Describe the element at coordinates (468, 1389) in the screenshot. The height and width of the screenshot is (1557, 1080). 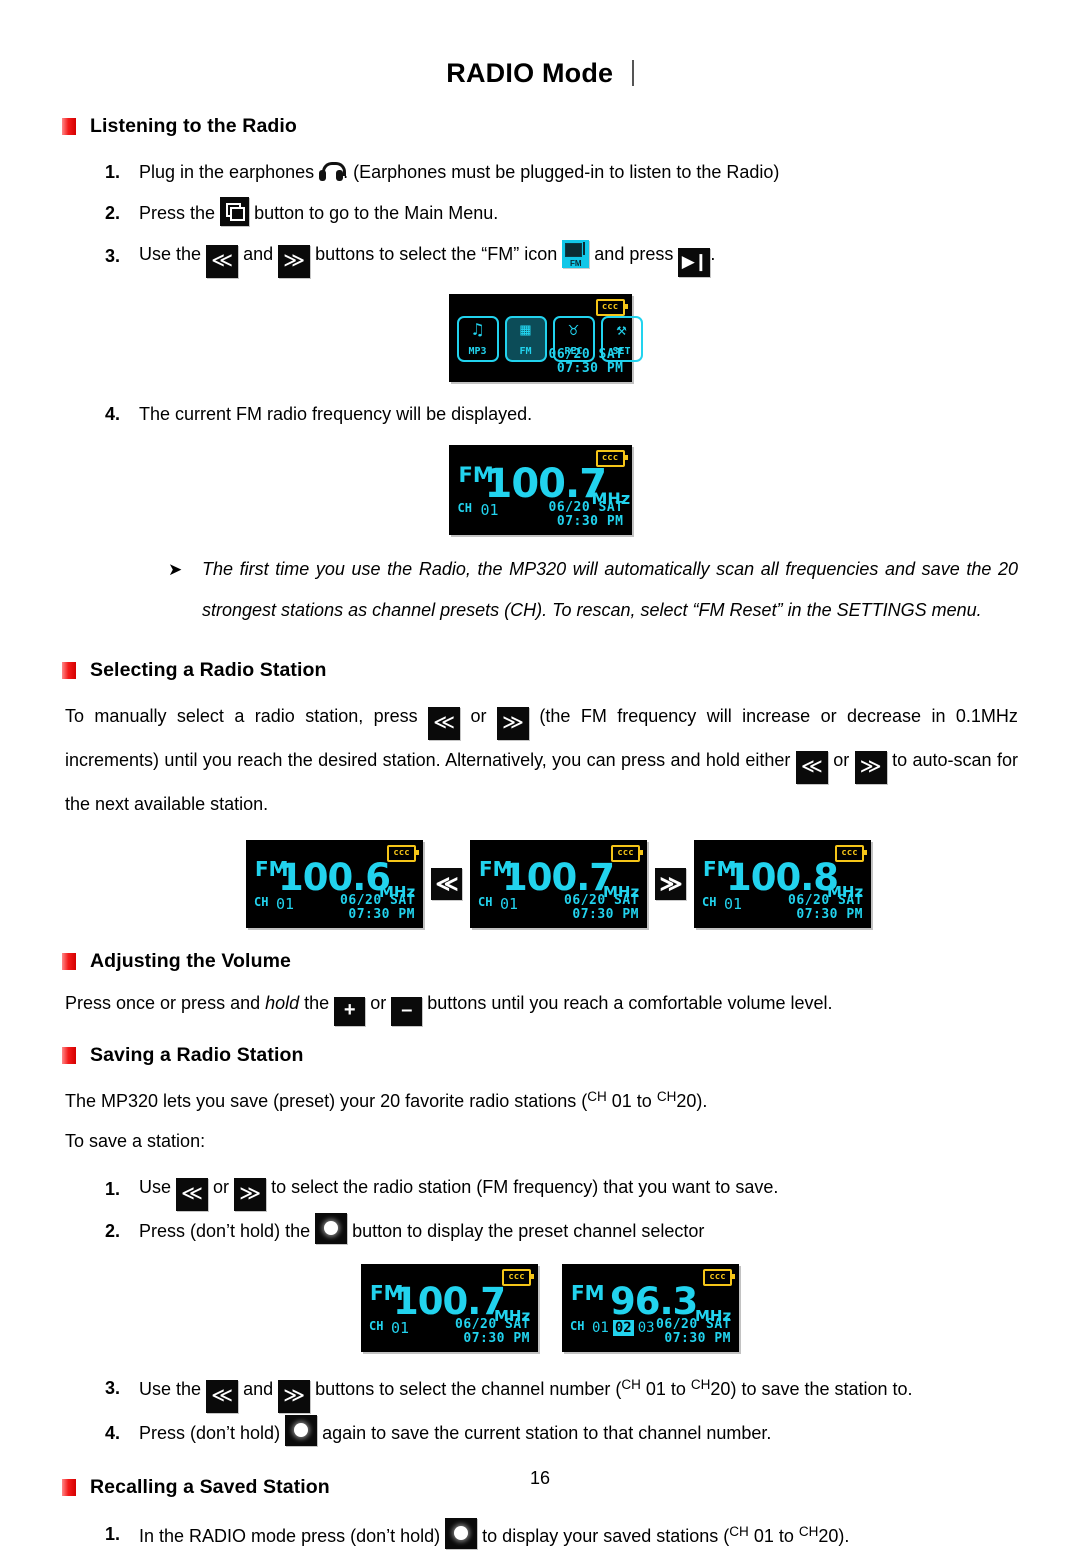
I see `step-text-c: buttons to select the channel number (` at that location.